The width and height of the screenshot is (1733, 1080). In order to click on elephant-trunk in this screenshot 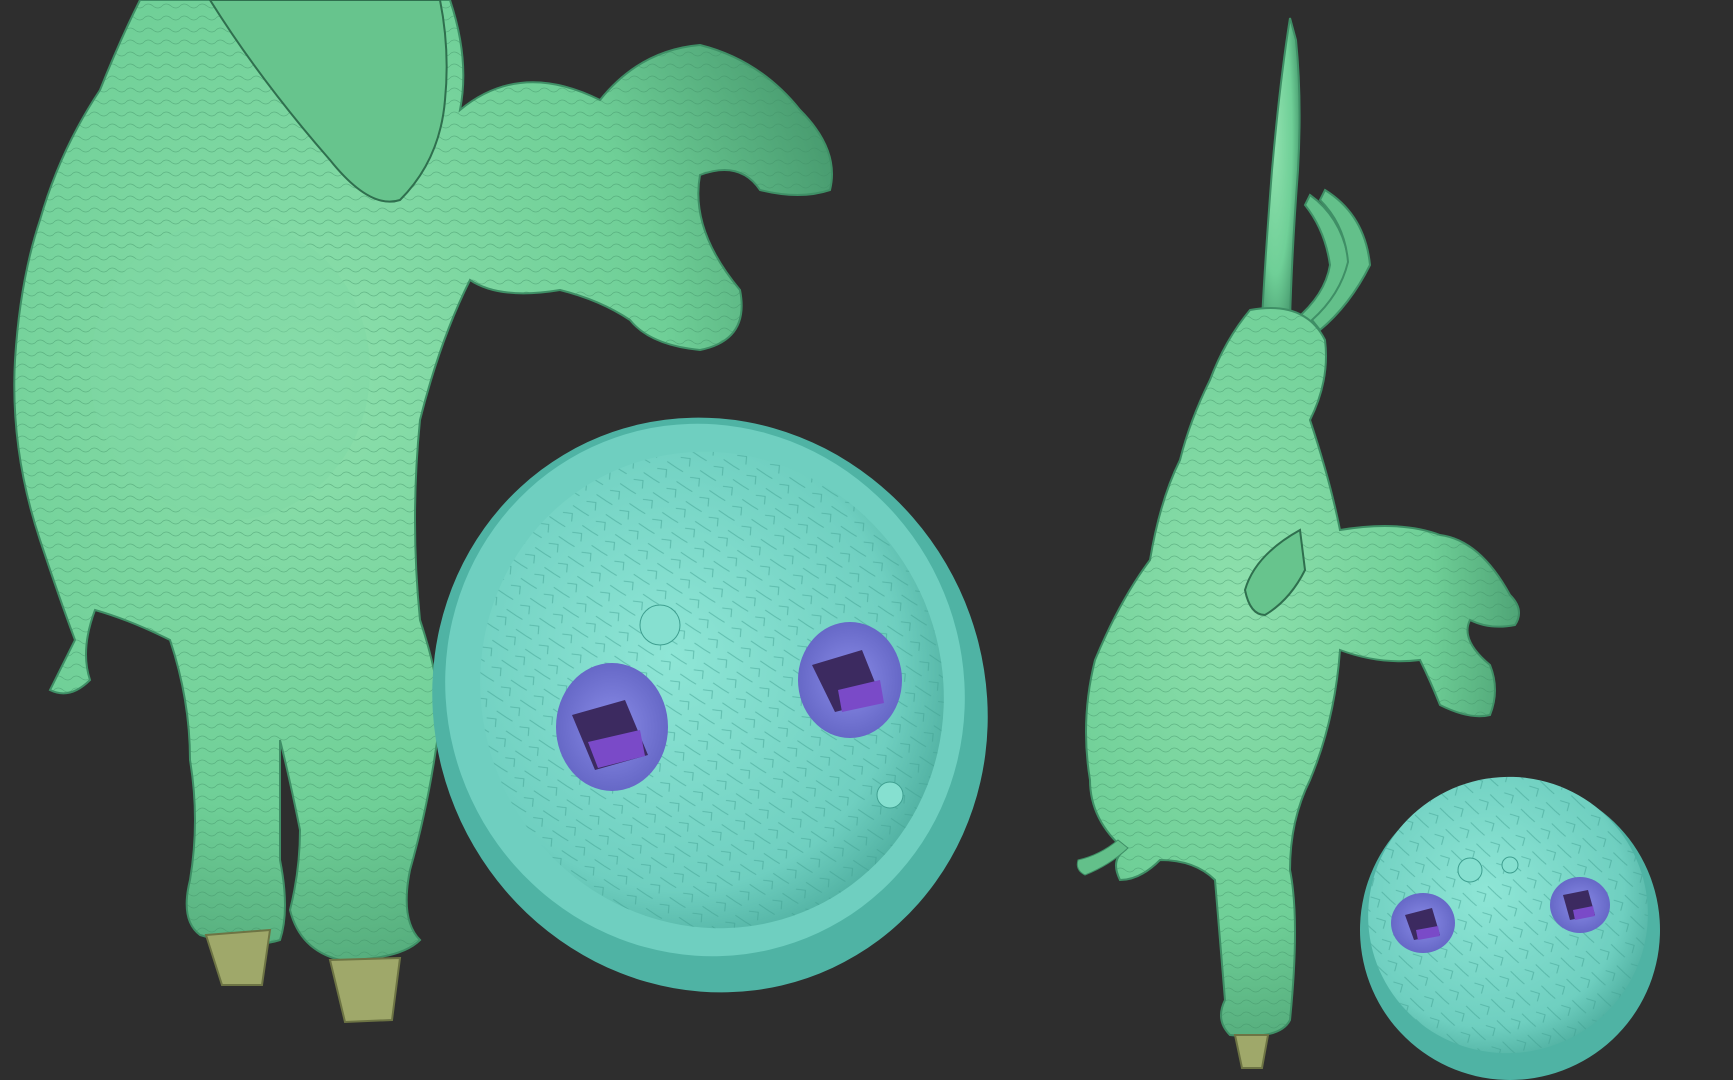, I will do `click(1280, 169)`.